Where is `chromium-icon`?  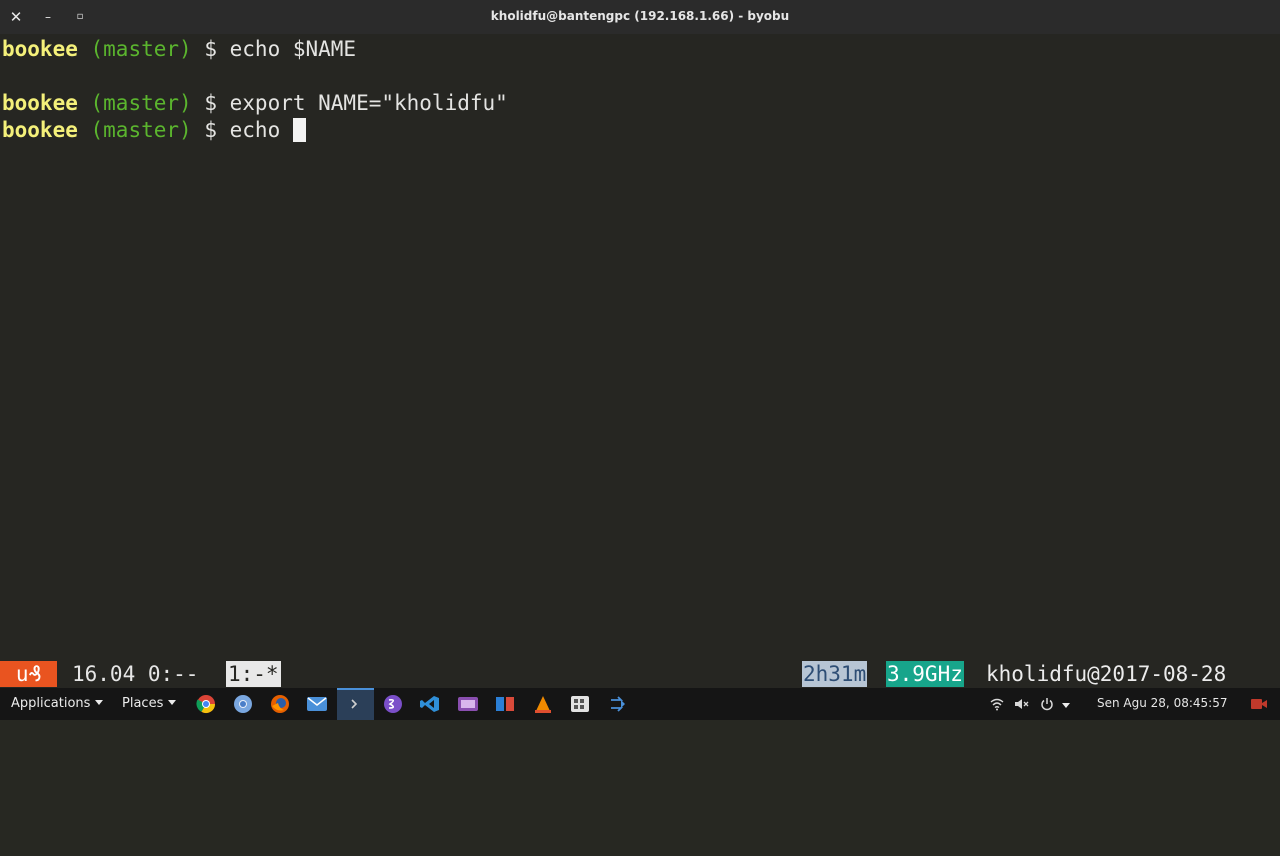 chromium-icon is located at coordinates (243, 704).